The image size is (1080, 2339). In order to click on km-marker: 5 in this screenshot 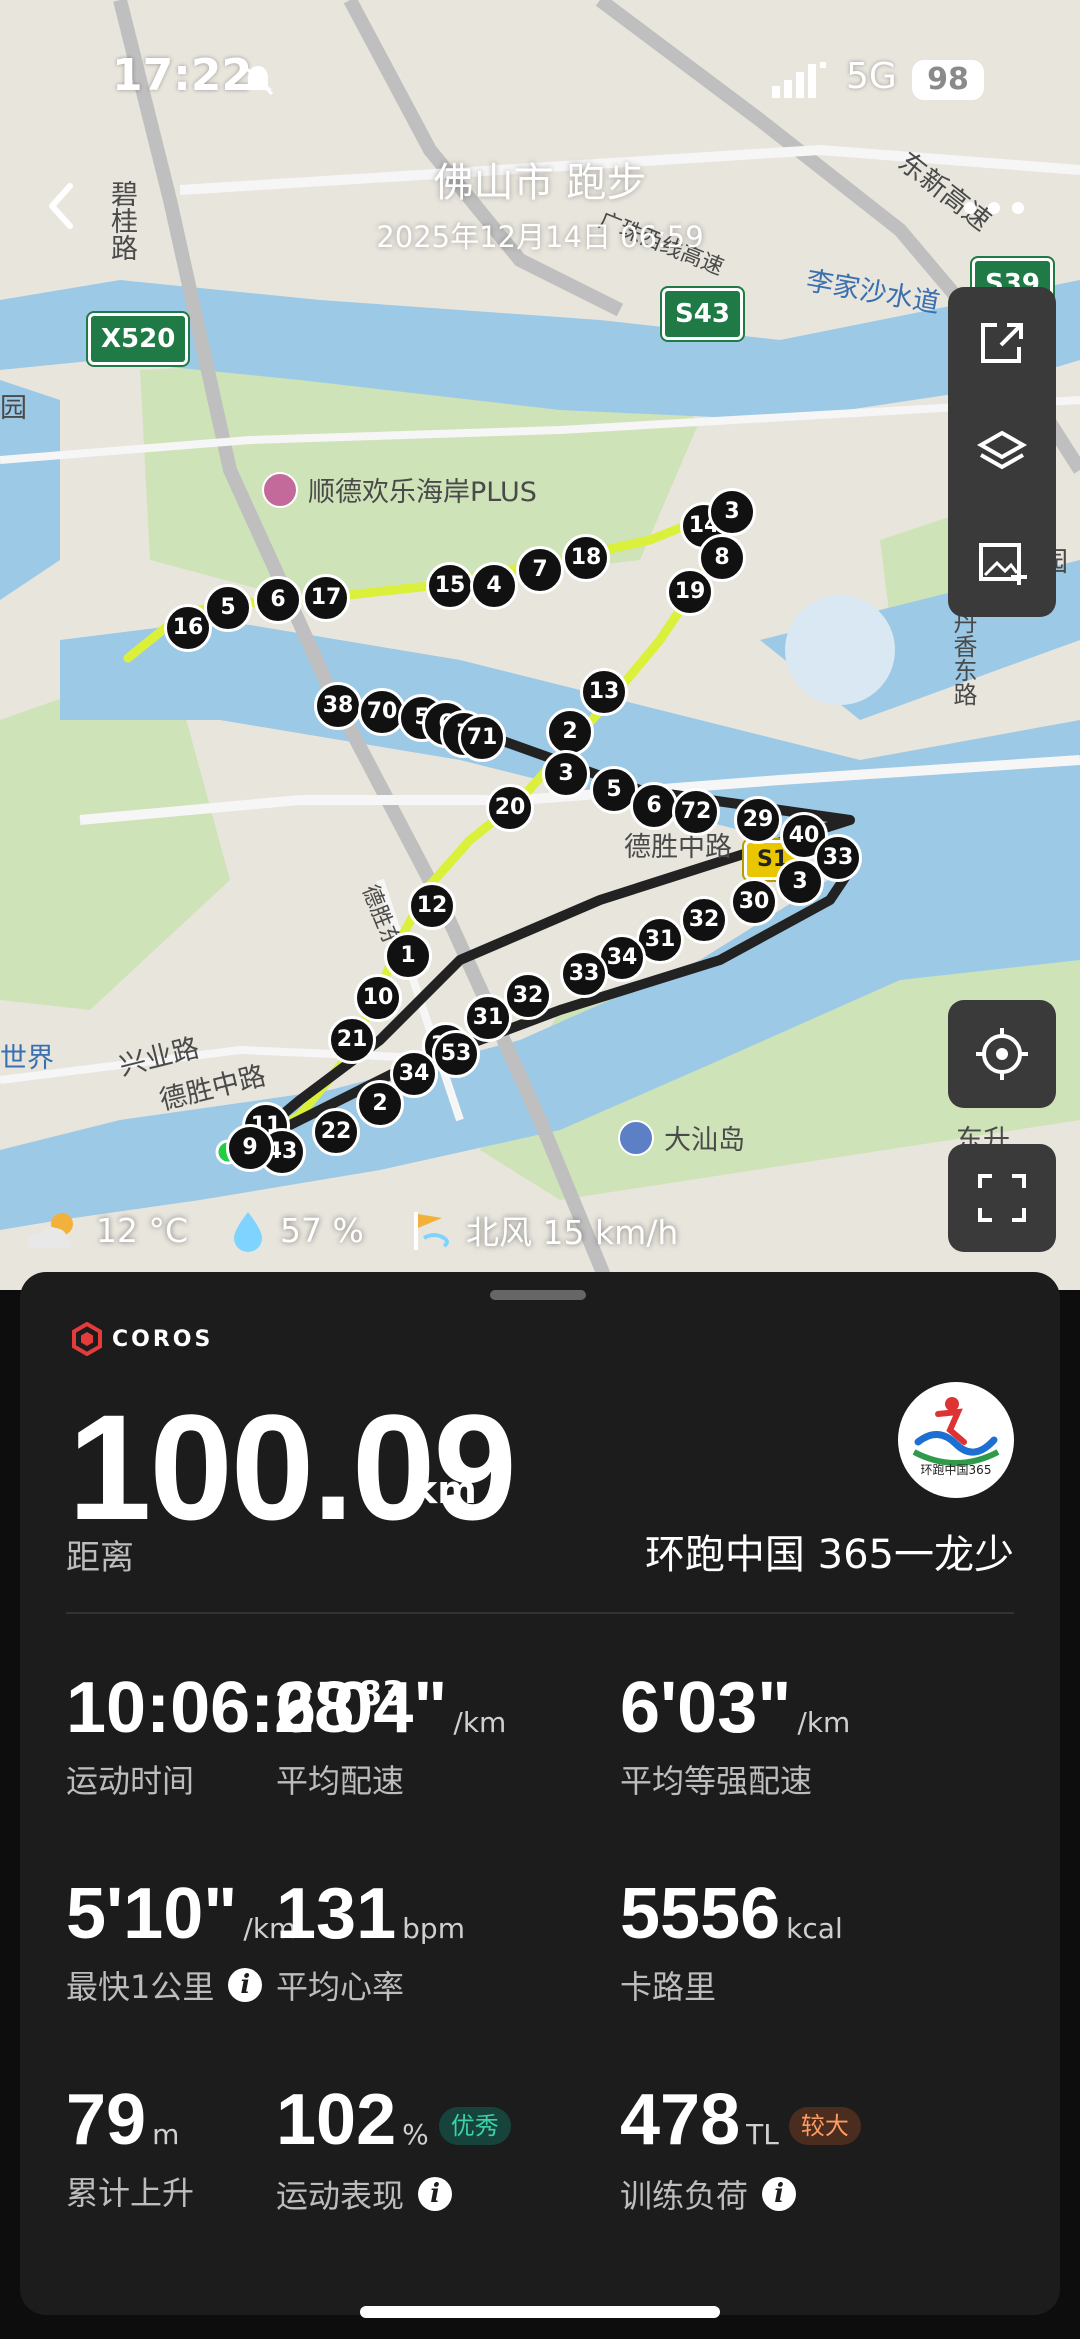, I will do `click(228, 608)`.